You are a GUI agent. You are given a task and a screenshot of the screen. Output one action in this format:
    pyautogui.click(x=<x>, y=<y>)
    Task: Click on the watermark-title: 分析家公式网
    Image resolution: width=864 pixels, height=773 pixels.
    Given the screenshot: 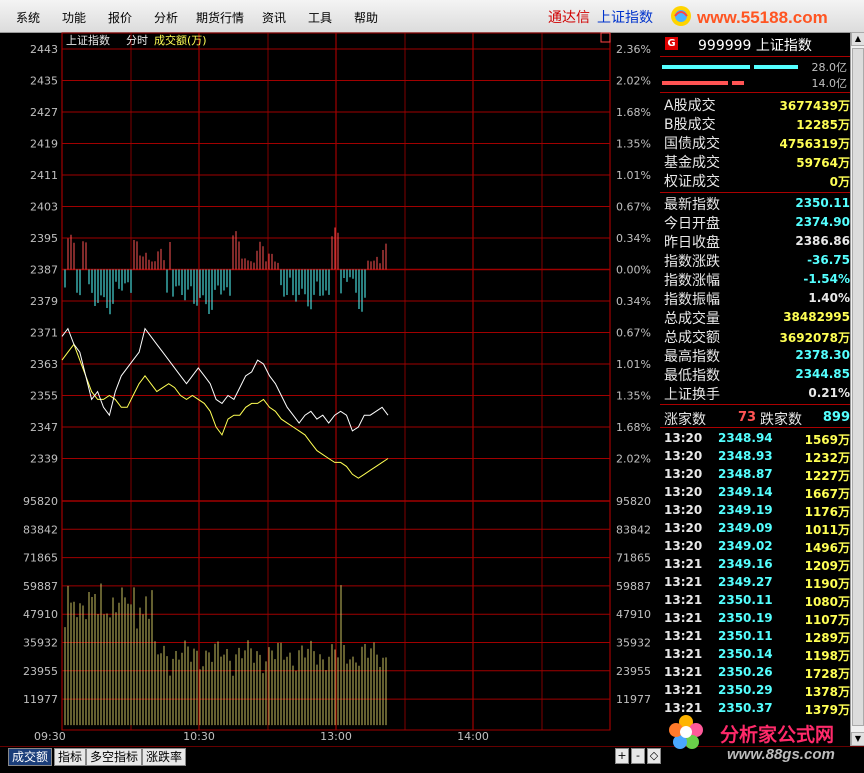 What is the action you would take?
    pyautogui.click(x=777, y=735)
    